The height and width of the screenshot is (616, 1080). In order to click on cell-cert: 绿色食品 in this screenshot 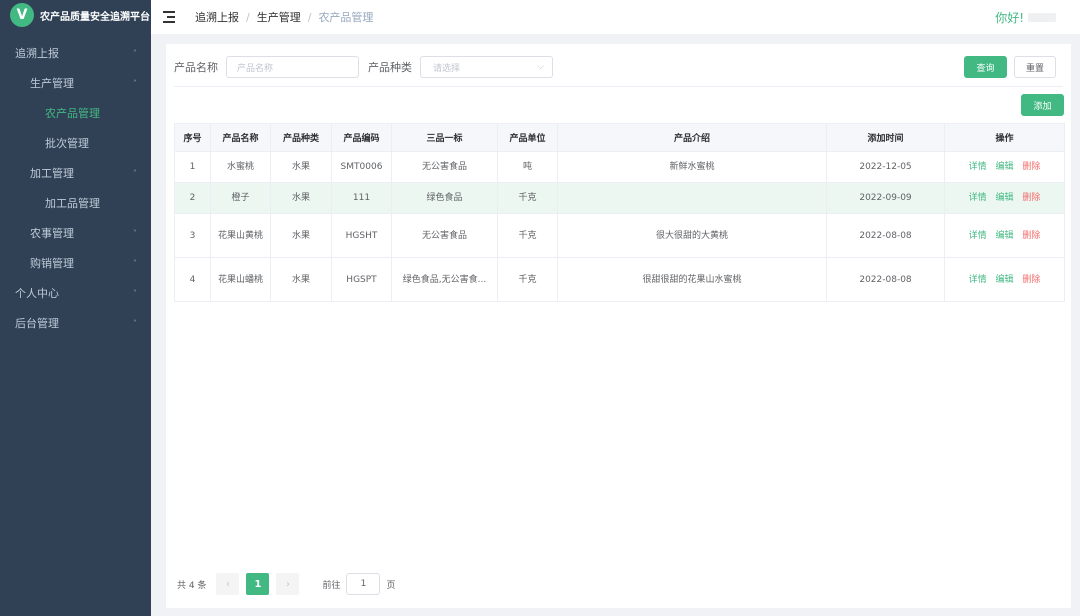, I will do `click(444, 198)`.